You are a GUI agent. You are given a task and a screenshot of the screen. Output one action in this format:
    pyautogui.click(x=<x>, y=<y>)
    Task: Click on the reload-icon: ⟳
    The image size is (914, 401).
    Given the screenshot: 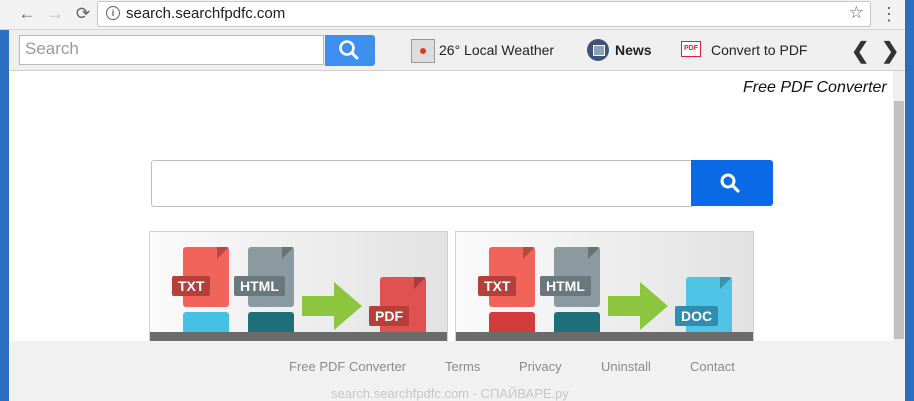 What is the action you would take?
    pyautogui.click(x=83, y=14)
    